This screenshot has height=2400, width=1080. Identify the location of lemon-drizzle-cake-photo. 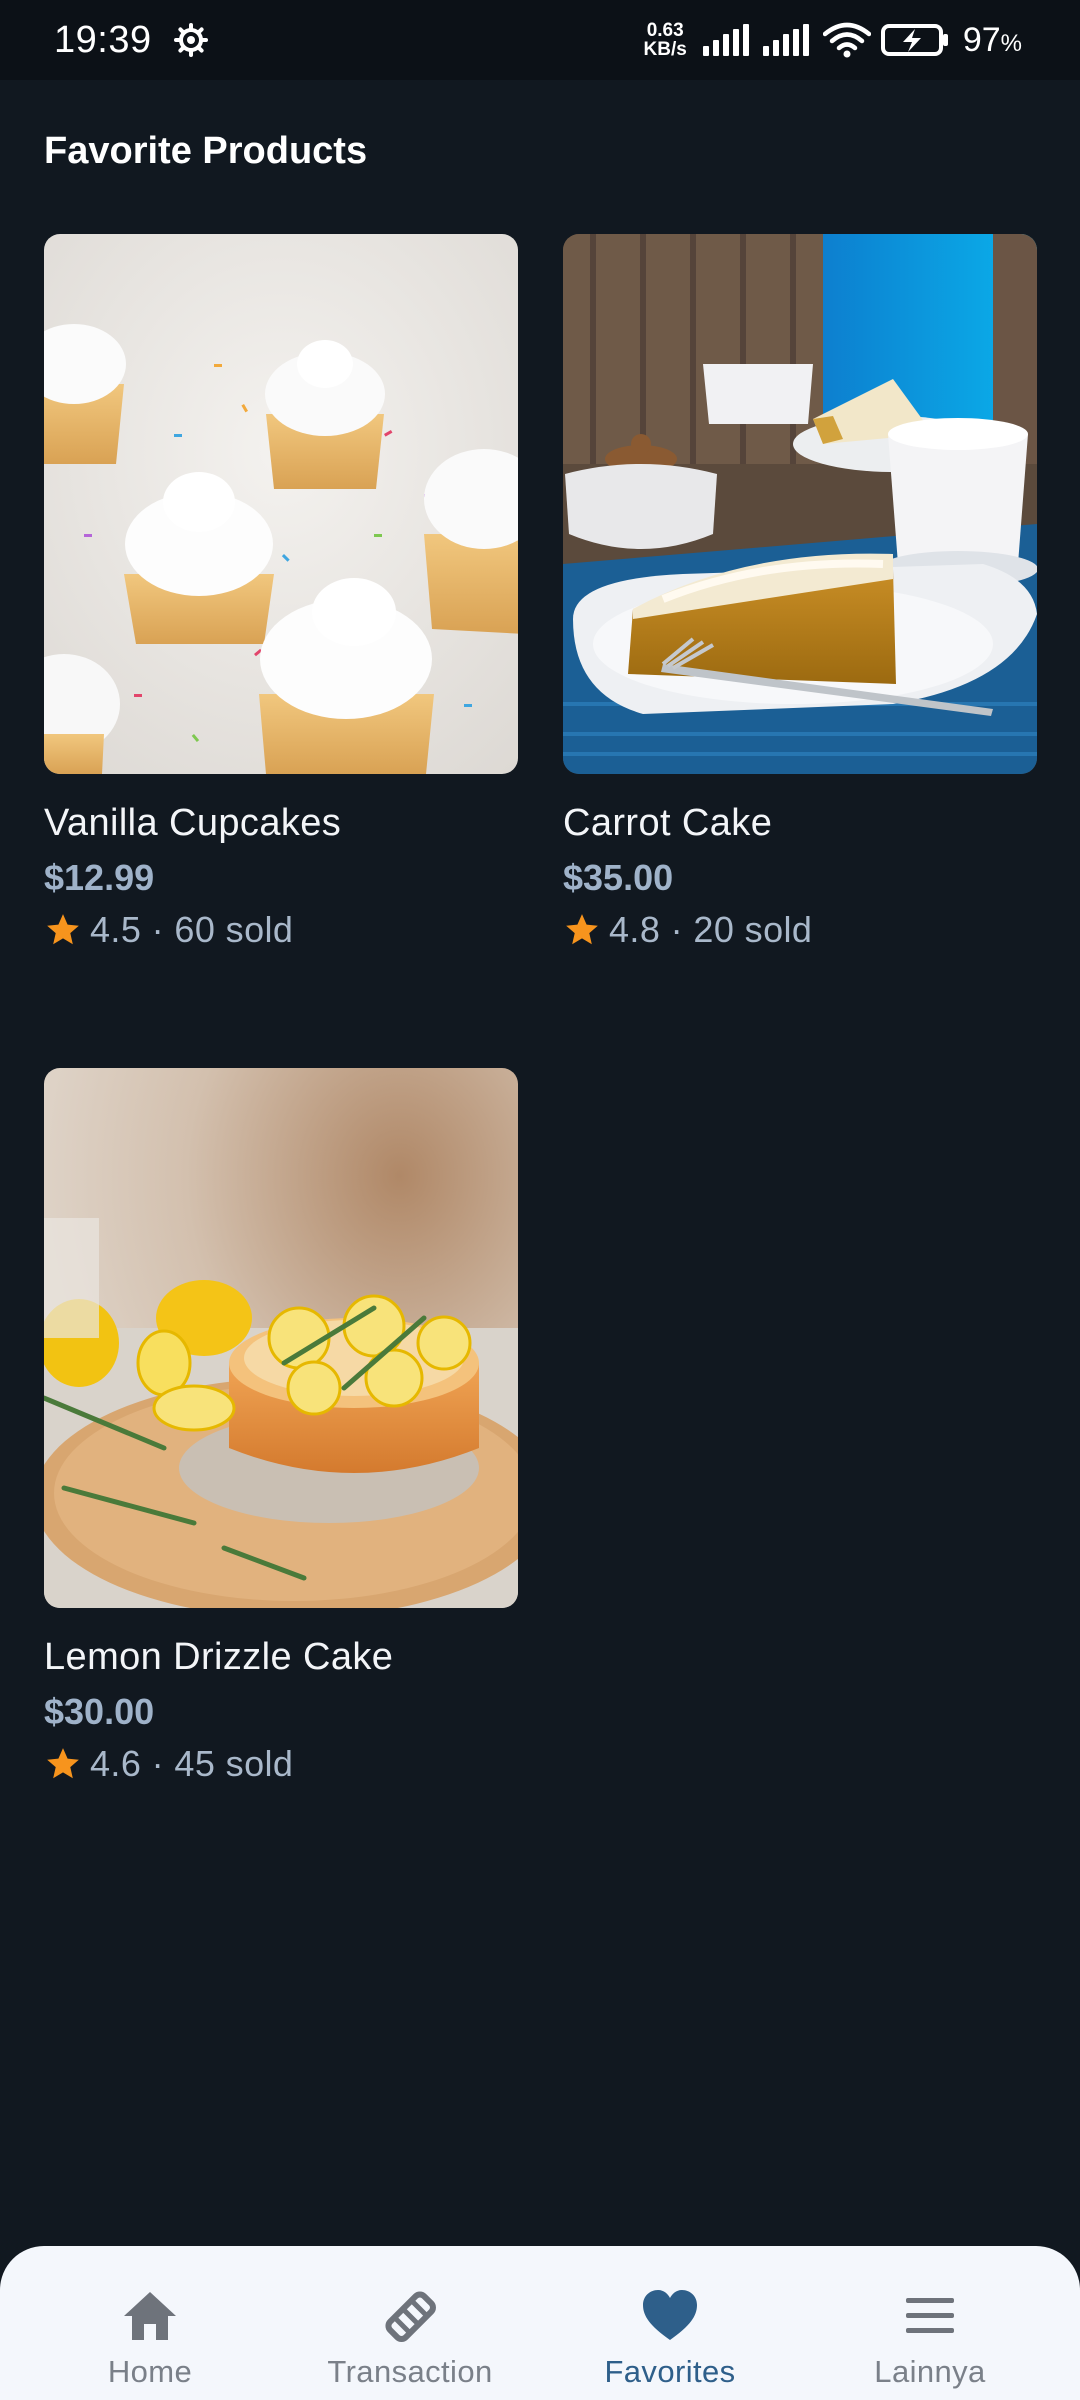
(281, 1338).